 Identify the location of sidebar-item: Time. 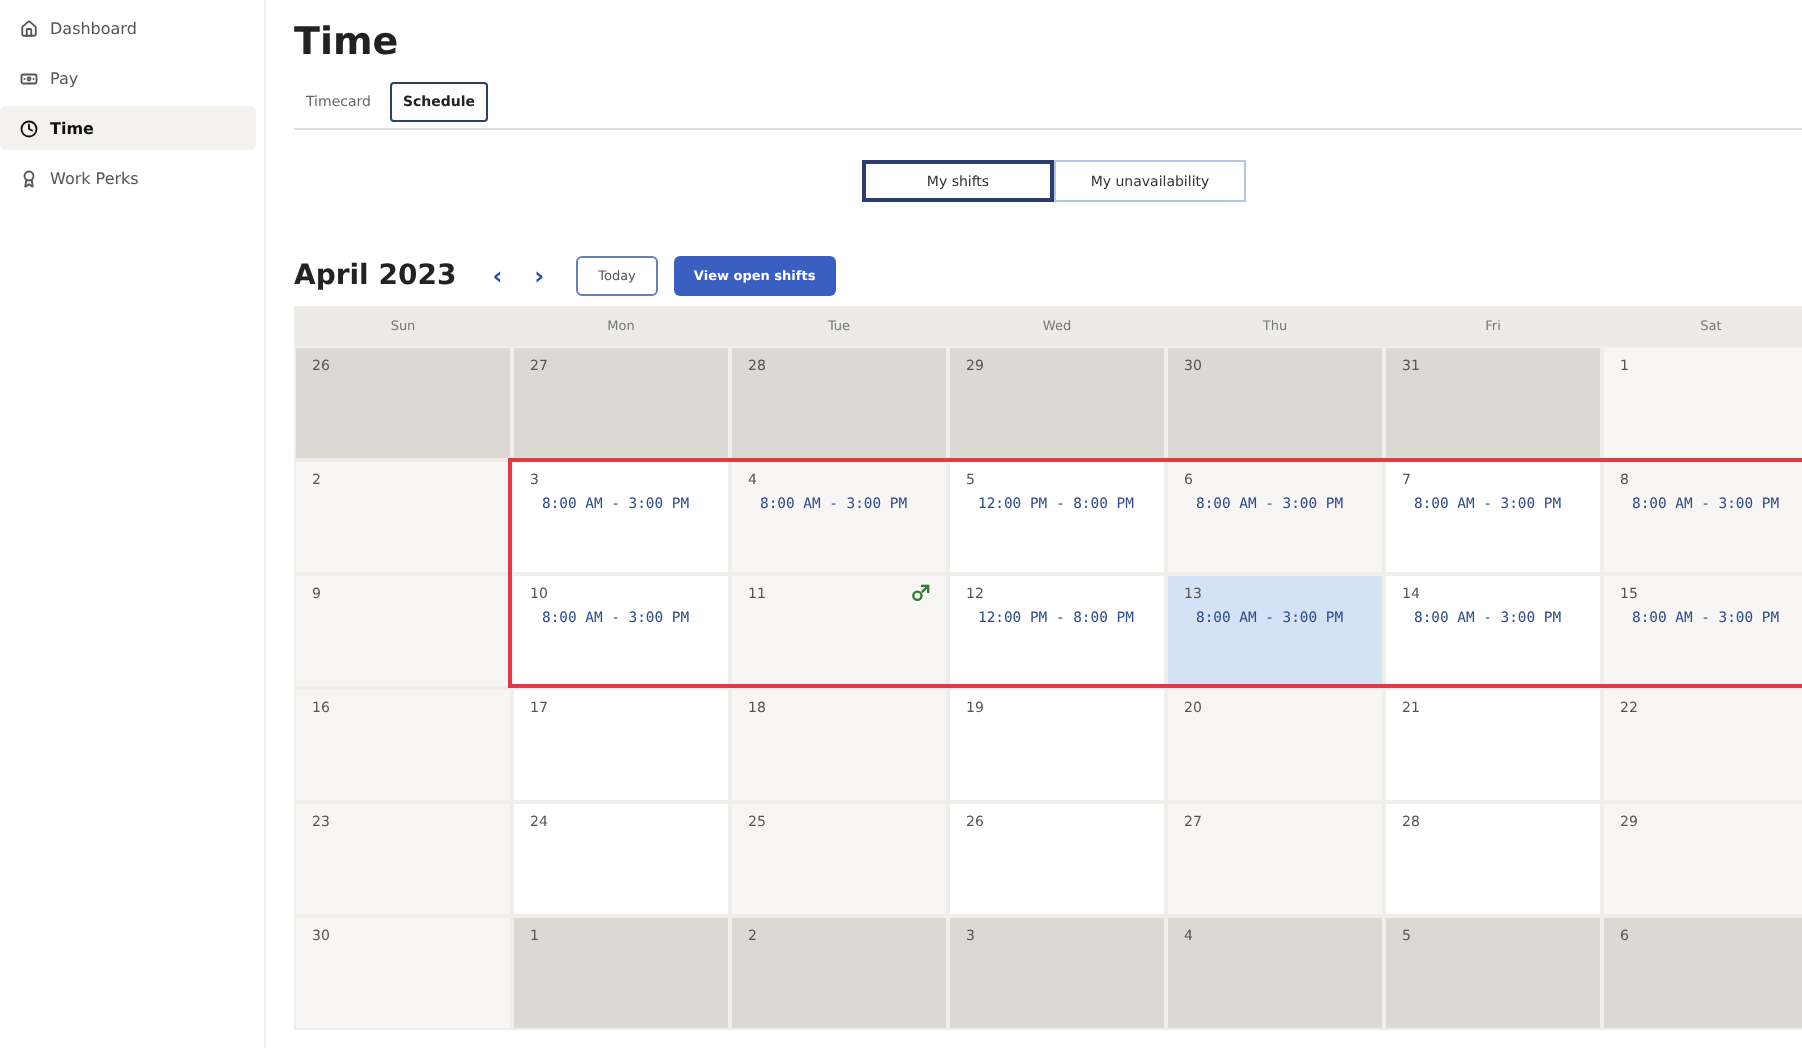
(128, 128).